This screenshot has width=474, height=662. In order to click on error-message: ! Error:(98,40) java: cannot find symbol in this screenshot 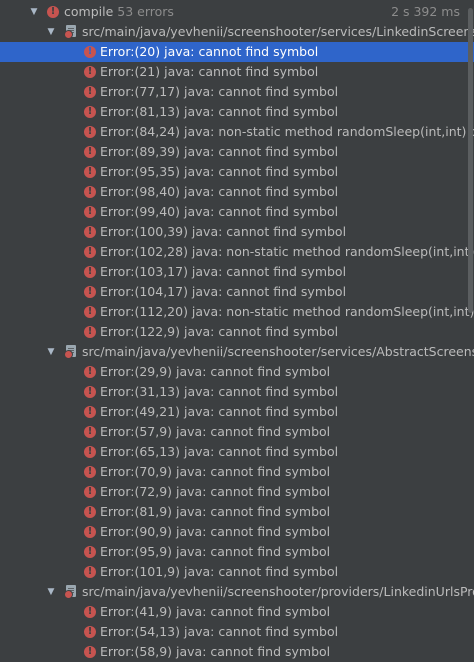, I will do `click(237, 192)`.